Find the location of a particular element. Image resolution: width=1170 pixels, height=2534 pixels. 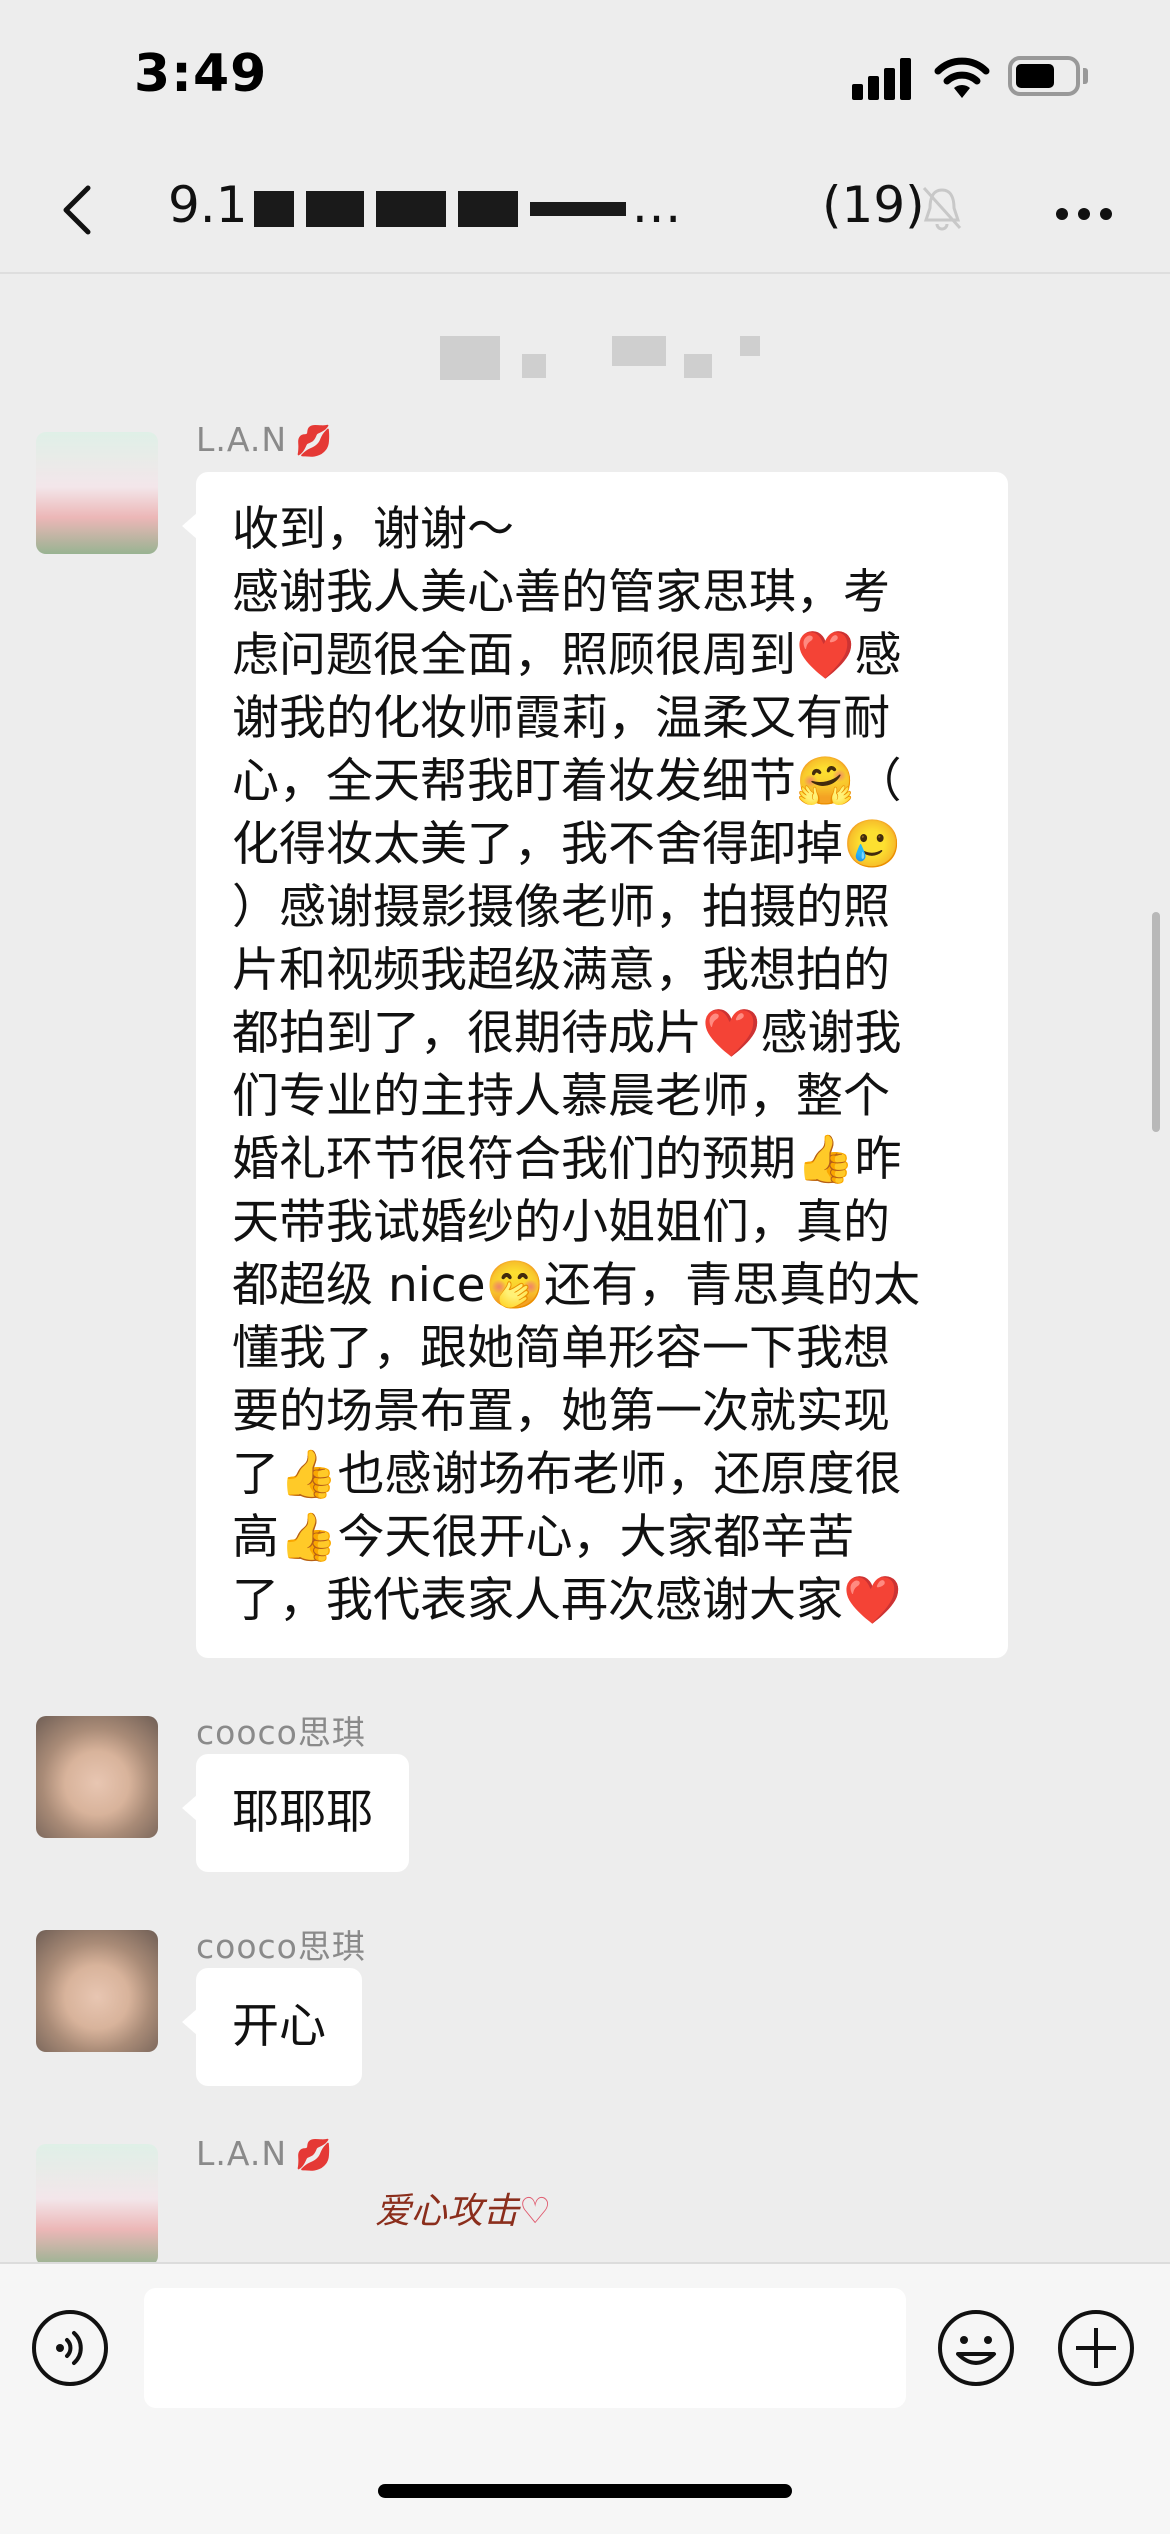

message-line: 谢我的化妆师霞莉，温柔又有耐 is located at coordinates (561, 718).